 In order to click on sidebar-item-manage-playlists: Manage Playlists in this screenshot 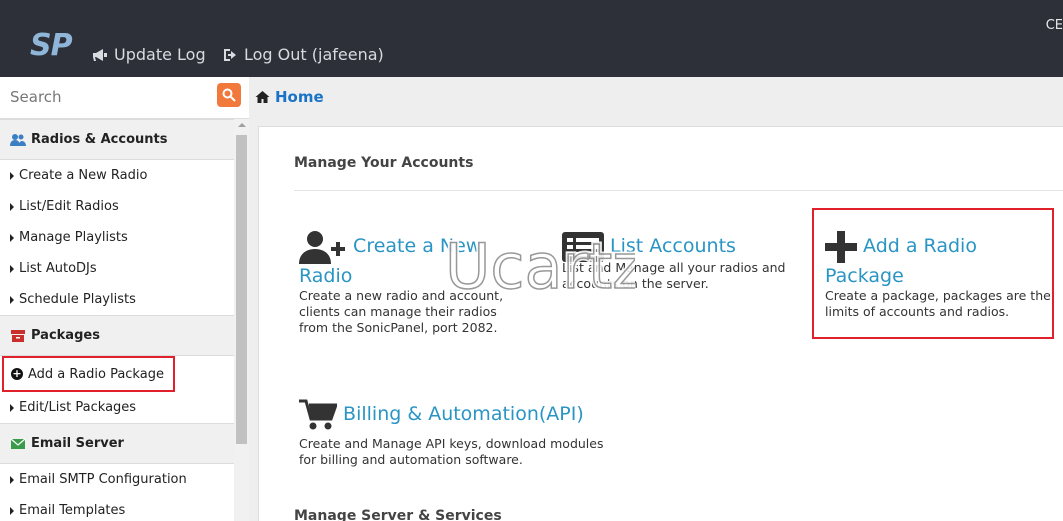, I will do `click(117, 237)`.